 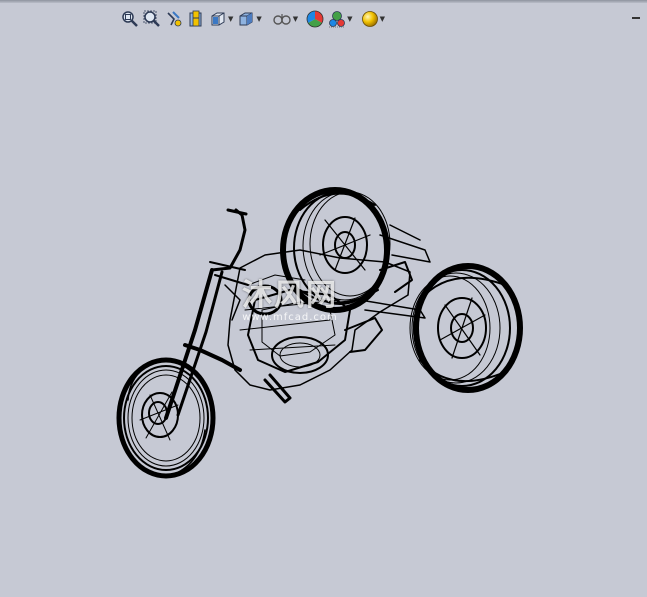 What do you see at coordinates (349, 19) in the screenshot?
I see `apply-scene-dropdown-arrow: ▼` at bounding box center [349, 19].